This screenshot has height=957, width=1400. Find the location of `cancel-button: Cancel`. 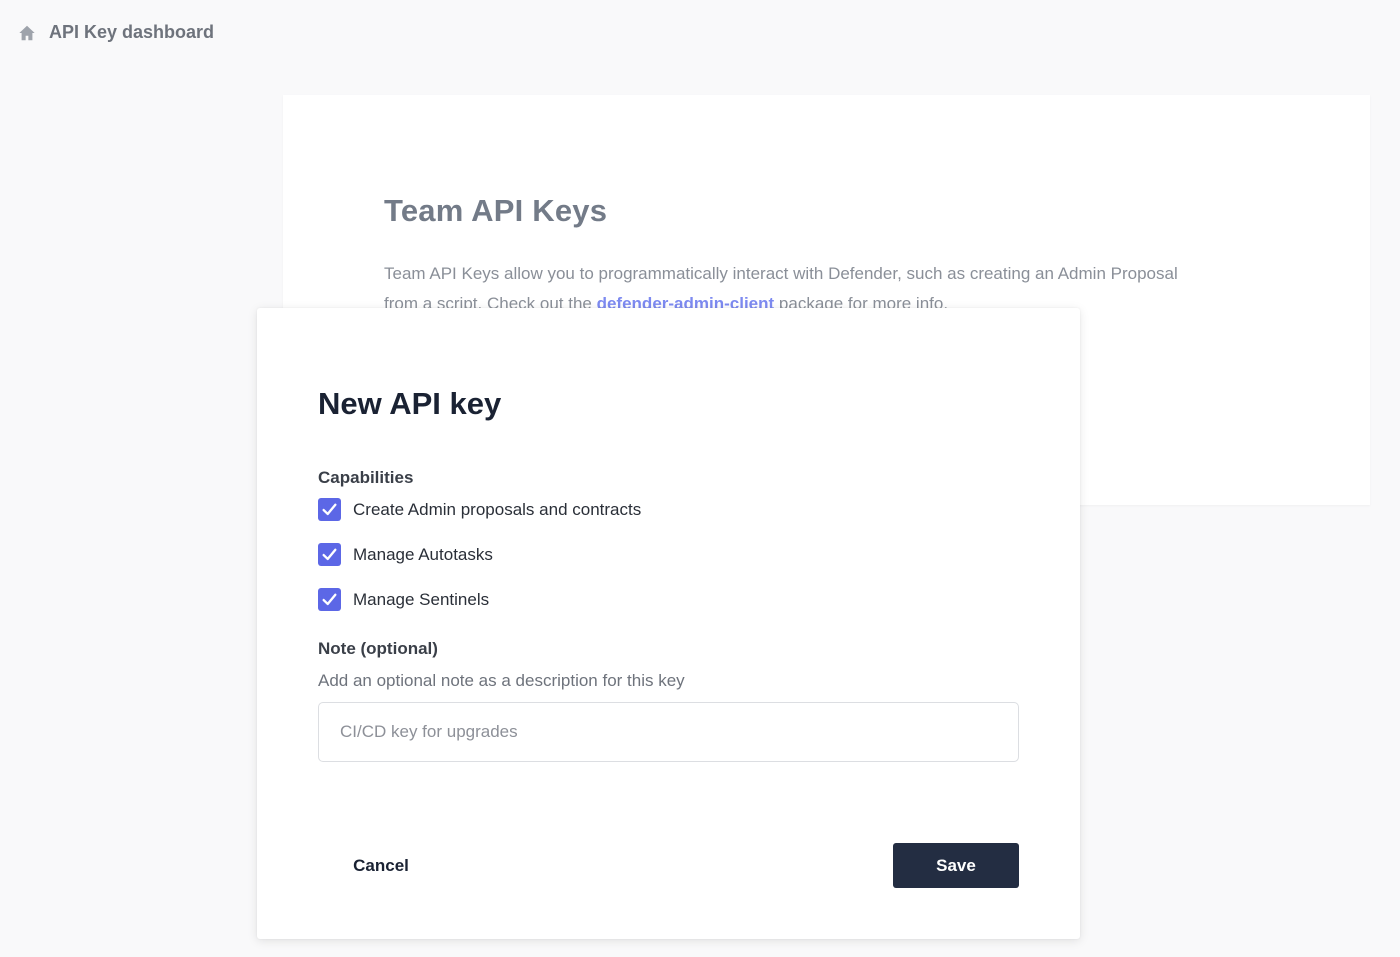

cancel-button: Cancel is located at coordinates (381, 866).